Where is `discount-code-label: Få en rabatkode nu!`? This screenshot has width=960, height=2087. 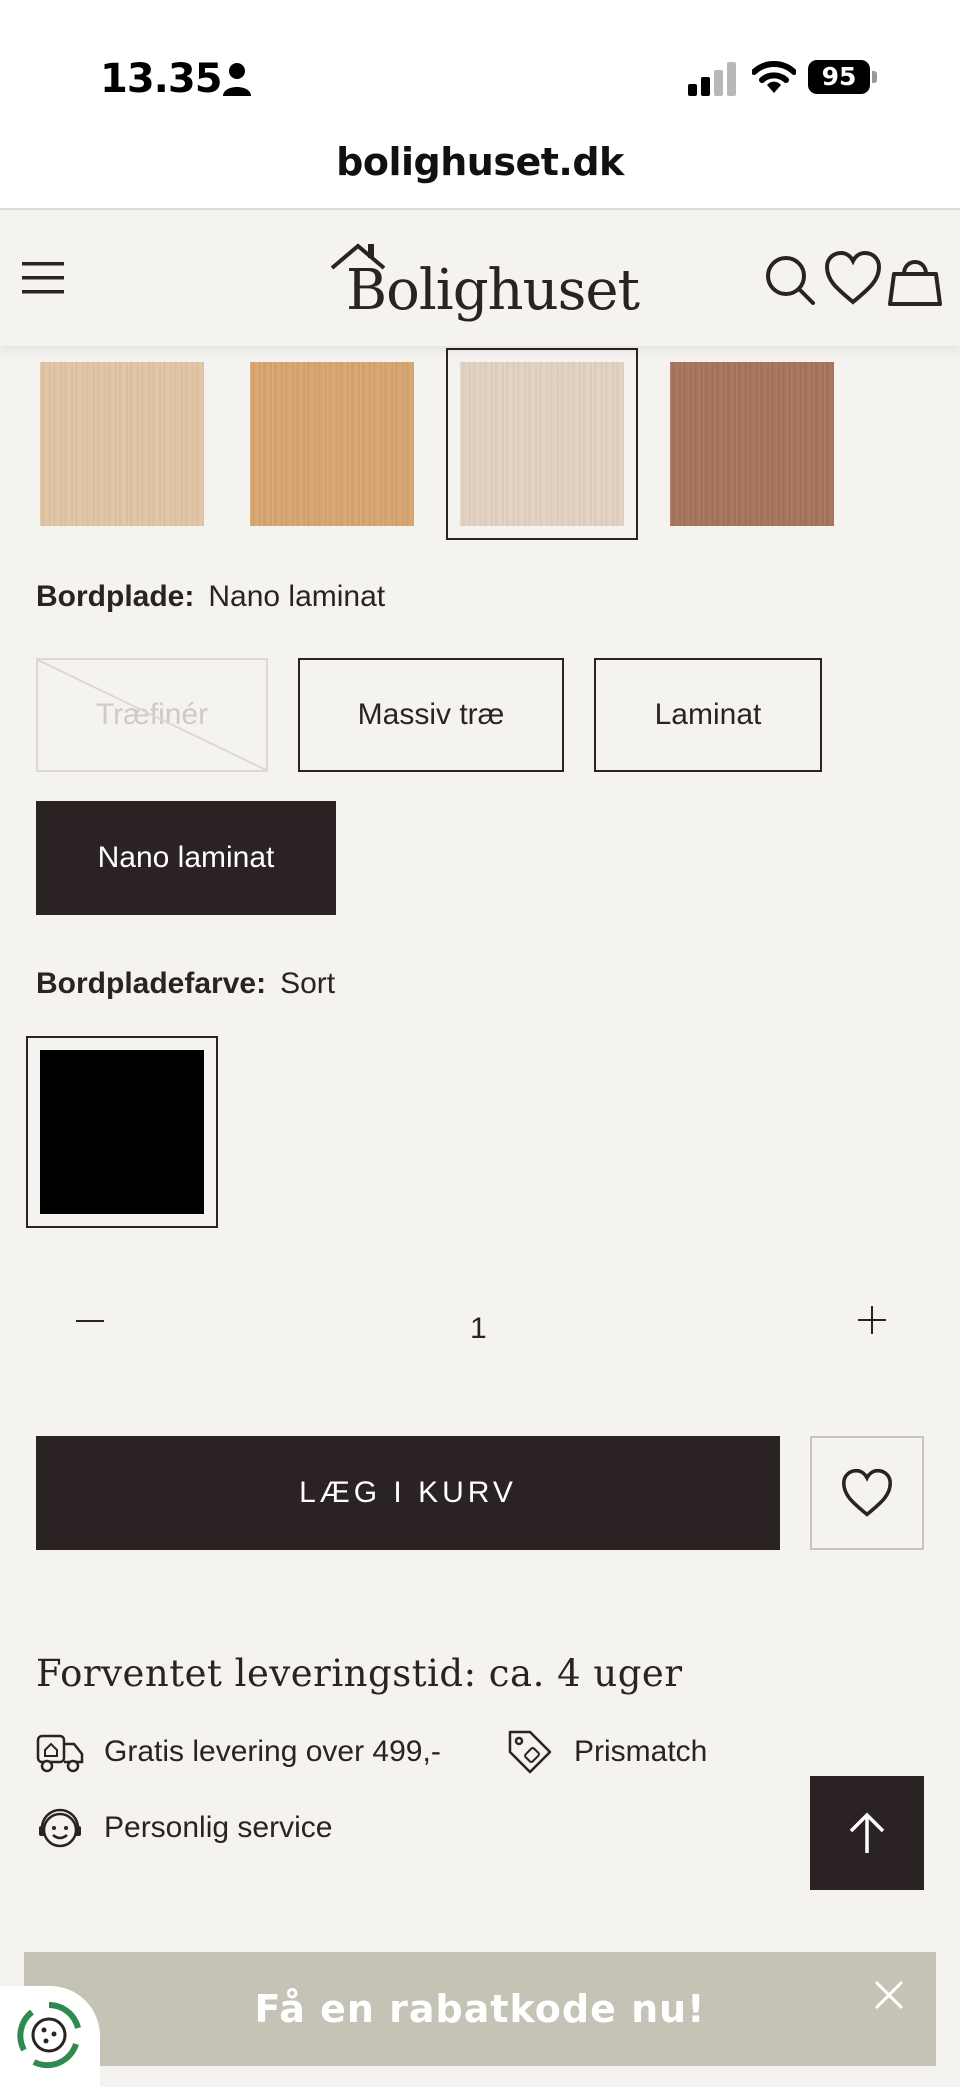
discount-code-label: Få en rabatkode nu! is located at coordinates (480, 2009).